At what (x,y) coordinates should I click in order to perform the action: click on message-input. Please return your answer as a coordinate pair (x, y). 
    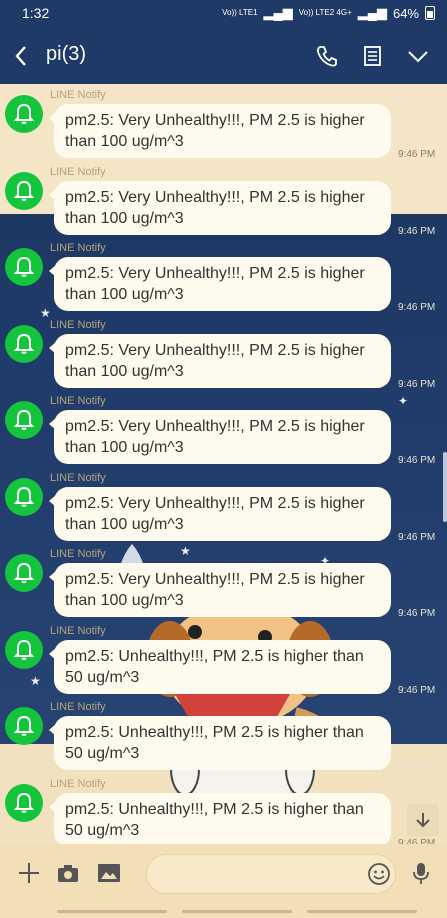
    Looking at the image, I should click on (271, 874).